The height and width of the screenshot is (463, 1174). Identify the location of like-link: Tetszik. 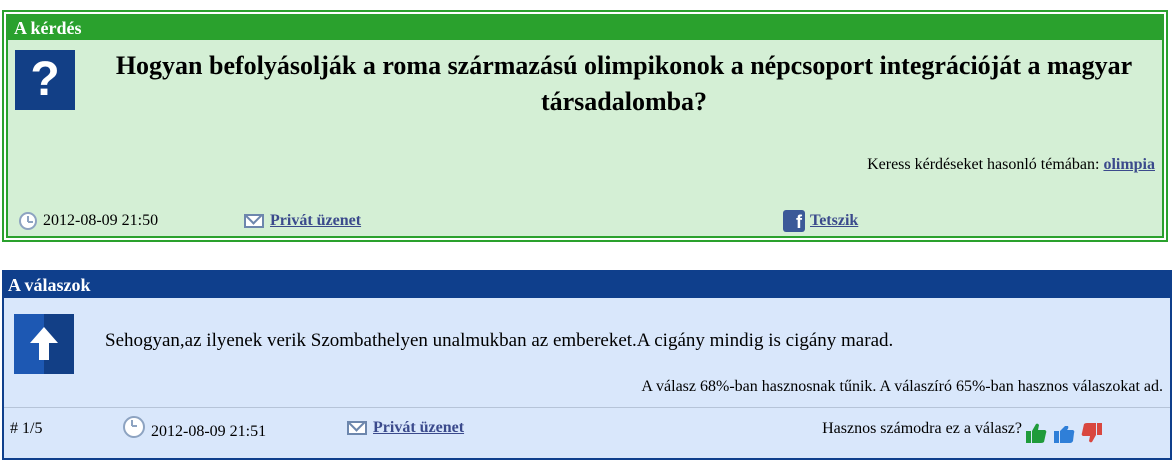
(834, 221).